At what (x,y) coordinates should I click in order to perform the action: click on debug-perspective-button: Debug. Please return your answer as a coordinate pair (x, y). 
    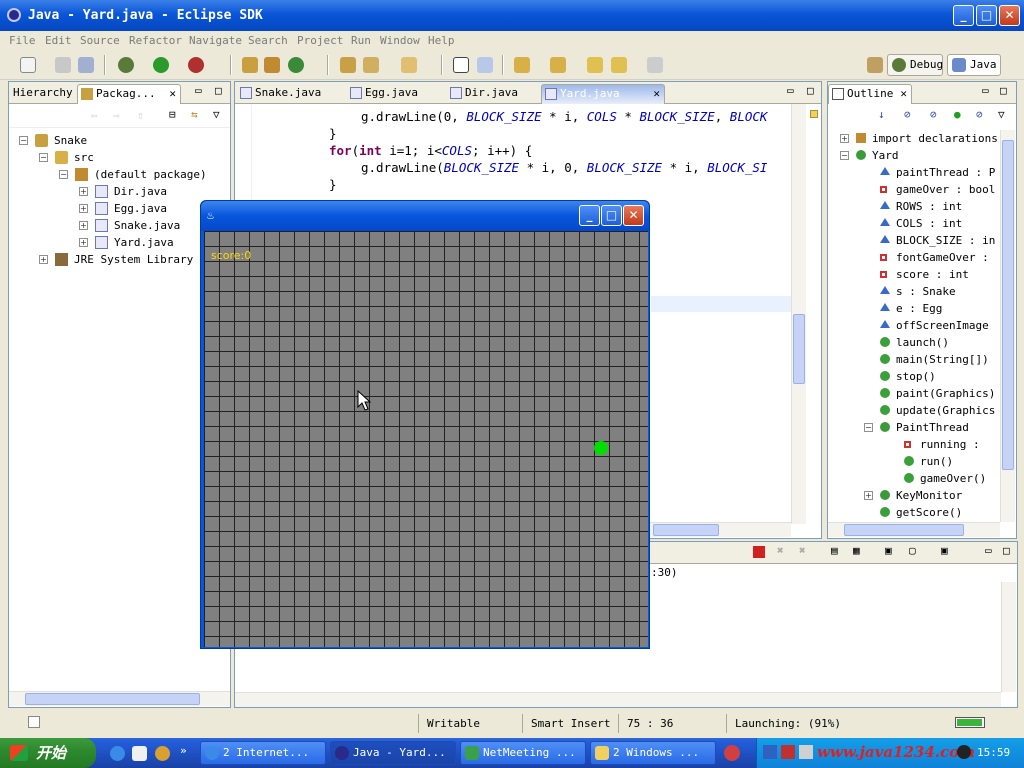
    Looking at the image, I should click on (915, 65).